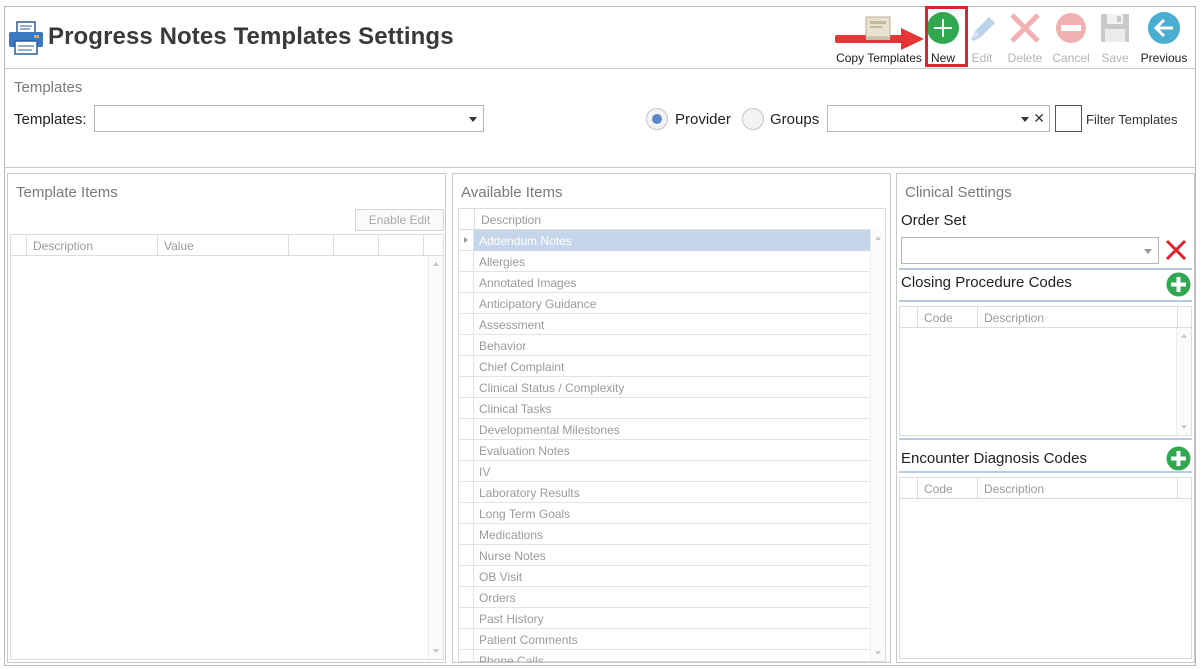 The height and width of the screenshot is (669, 1201). I want to click on encounter-codes-grid-header: Code Description, so click(1045, 488).